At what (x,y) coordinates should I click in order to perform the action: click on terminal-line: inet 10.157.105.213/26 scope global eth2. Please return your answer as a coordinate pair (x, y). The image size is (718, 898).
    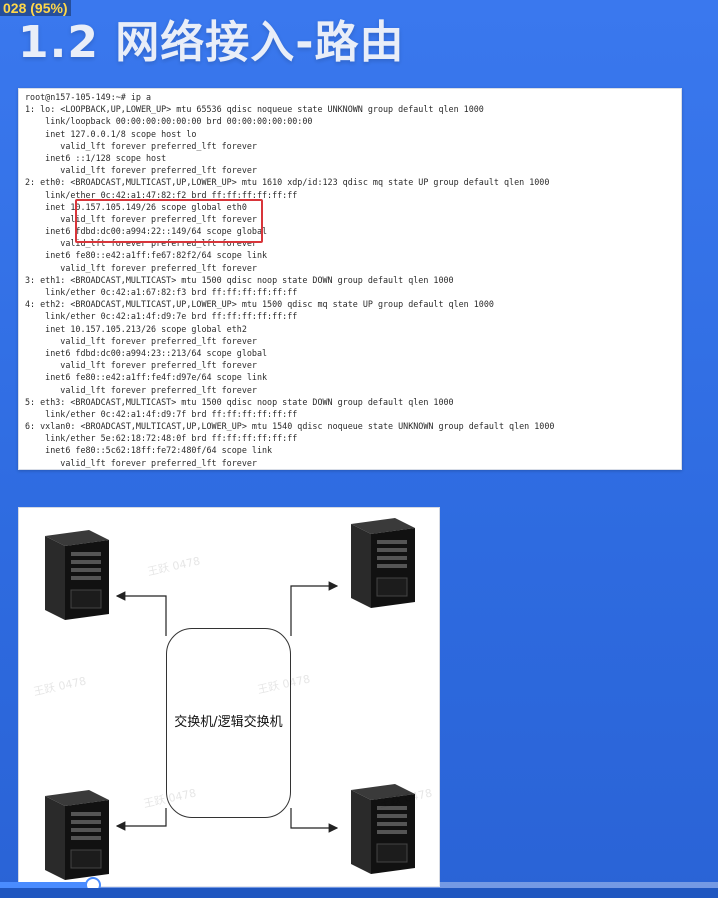
    Looking at the image, I should click on (136, 328).